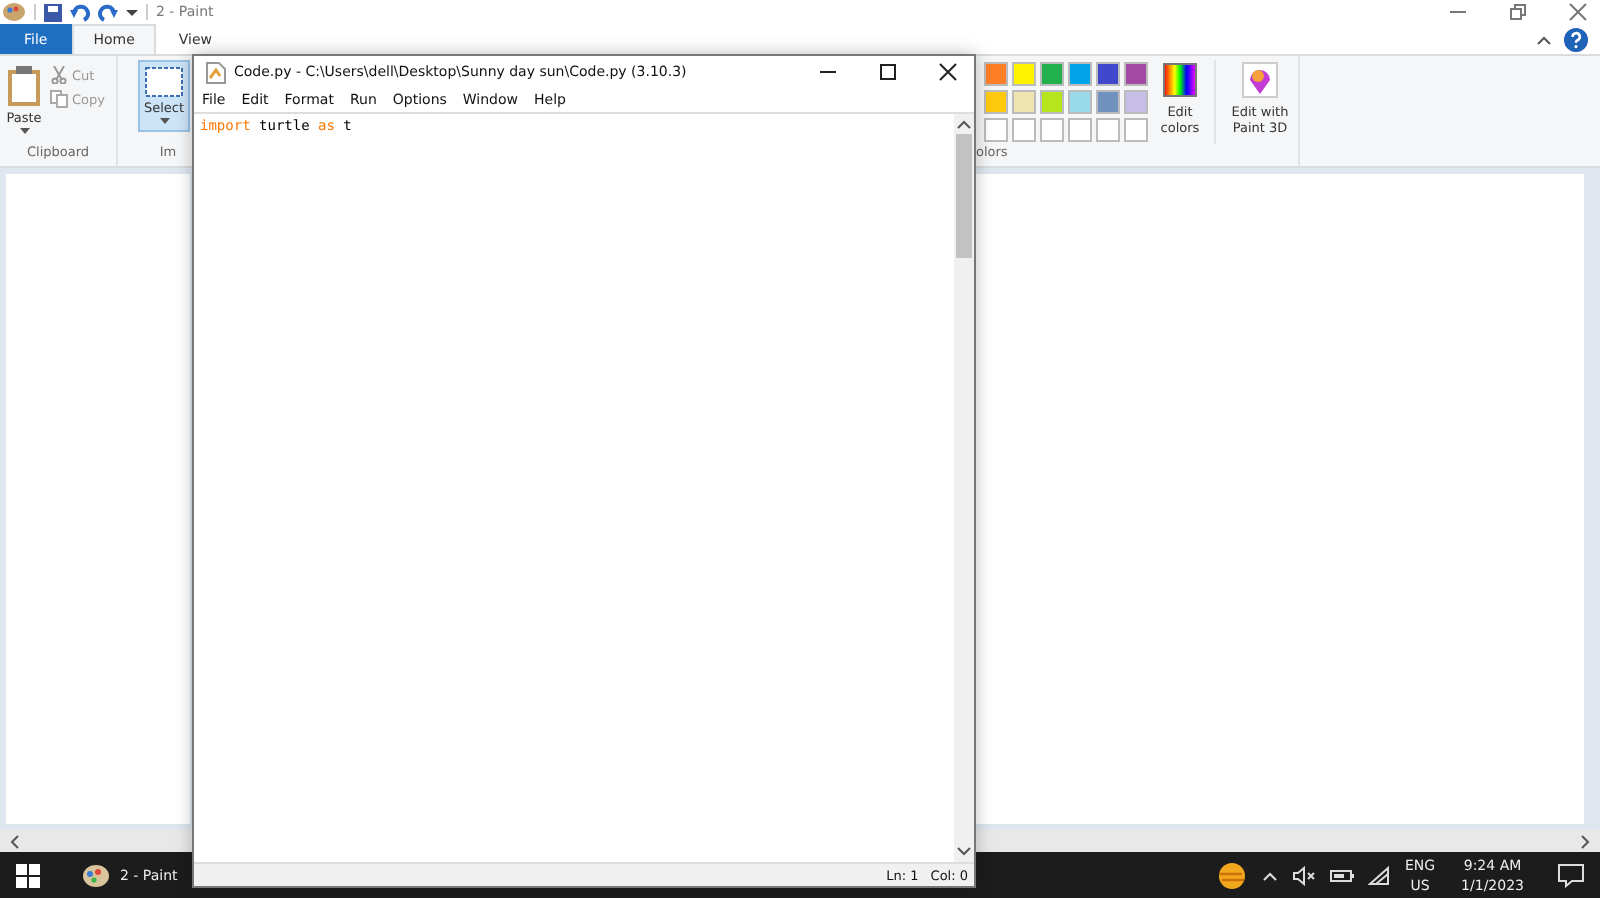  I want to click on tray-caret-icon, so click(1270, 875).